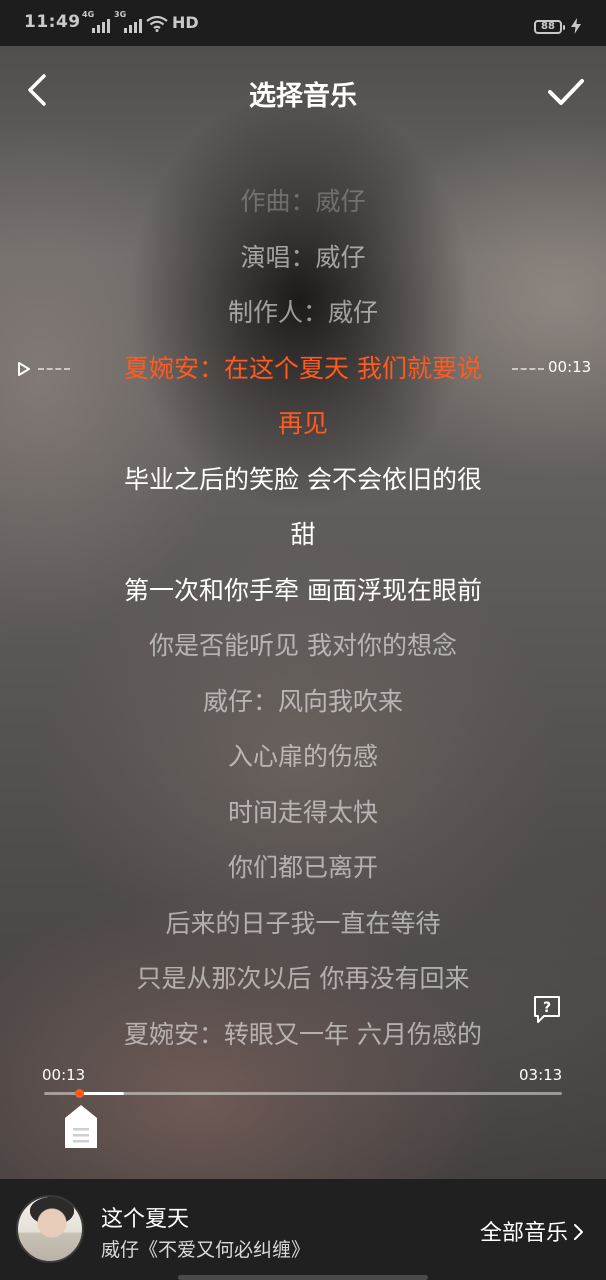 The width and height of the screenshot is (606, 1280). Describe the element at coordinates (303, 1277) in the screenshot. I see `home-indicator` at that location.